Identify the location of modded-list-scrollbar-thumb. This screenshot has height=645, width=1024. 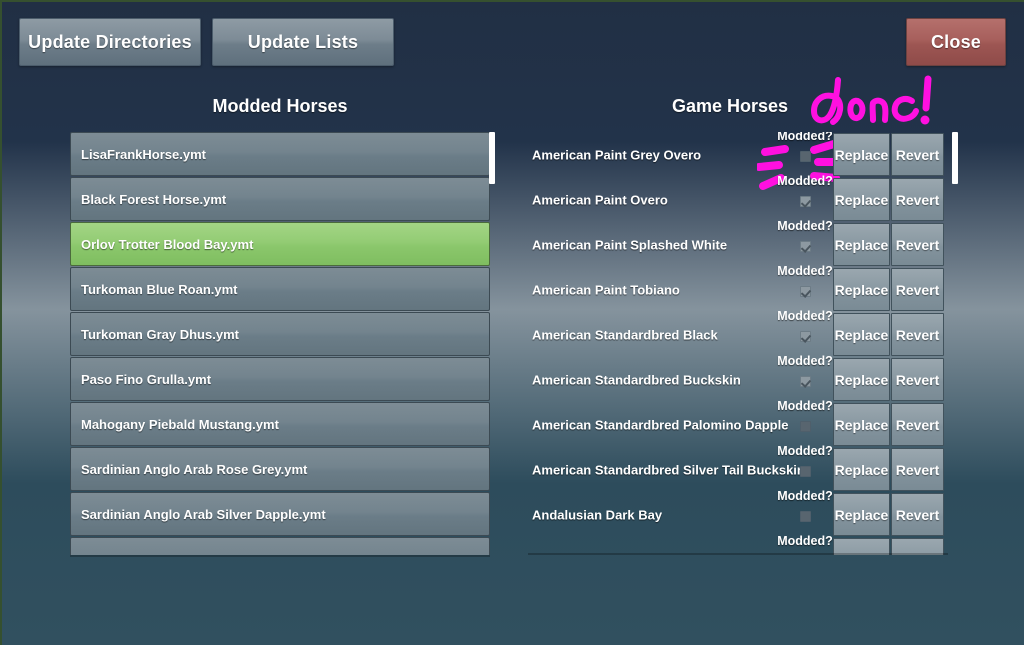
(492, 158).